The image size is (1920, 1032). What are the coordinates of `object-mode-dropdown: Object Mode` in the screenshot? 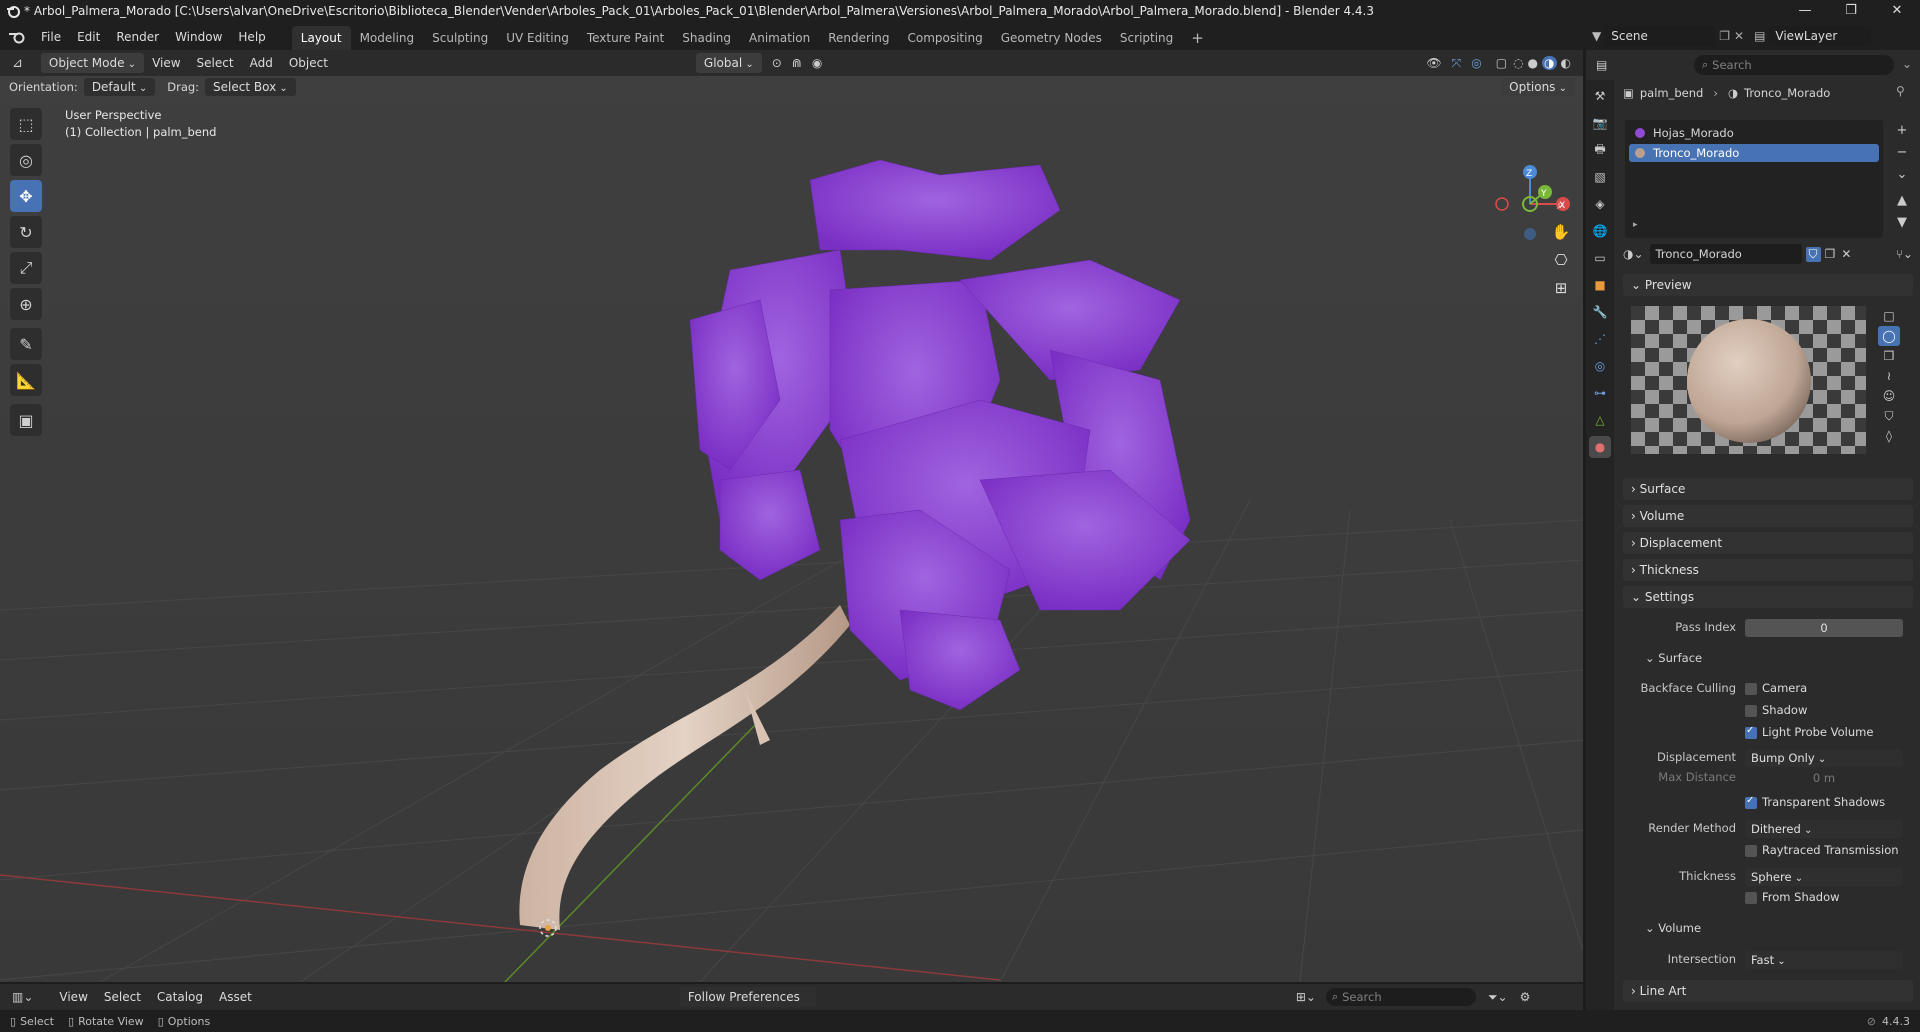 It's located at (92, 63).